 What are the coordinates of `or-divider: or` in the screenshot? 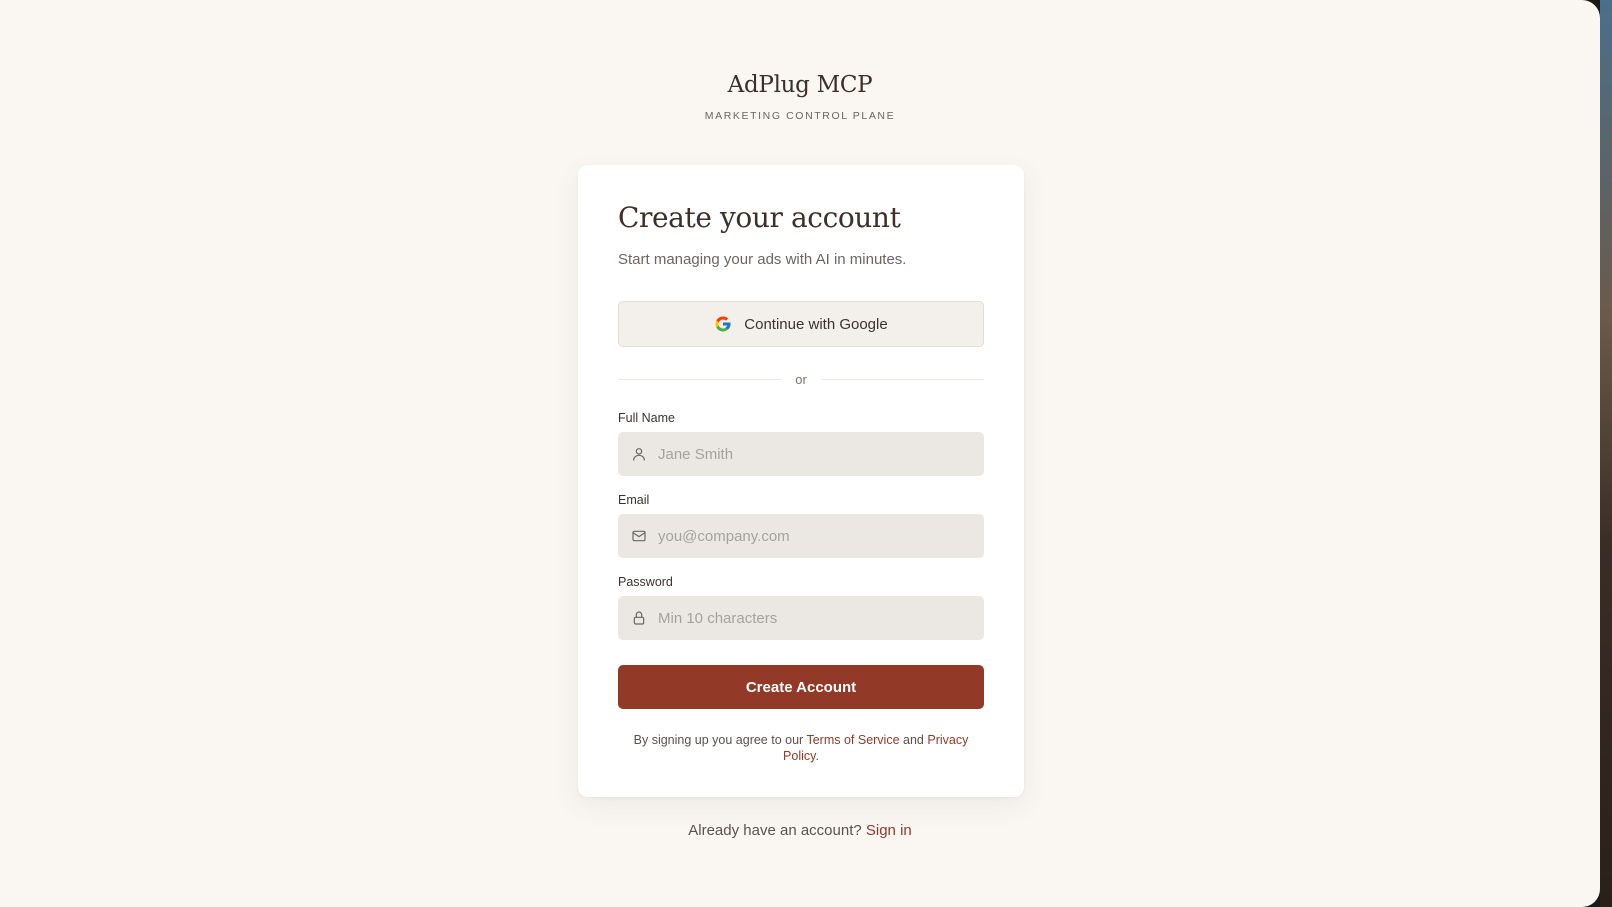 It's located at (801, 379).